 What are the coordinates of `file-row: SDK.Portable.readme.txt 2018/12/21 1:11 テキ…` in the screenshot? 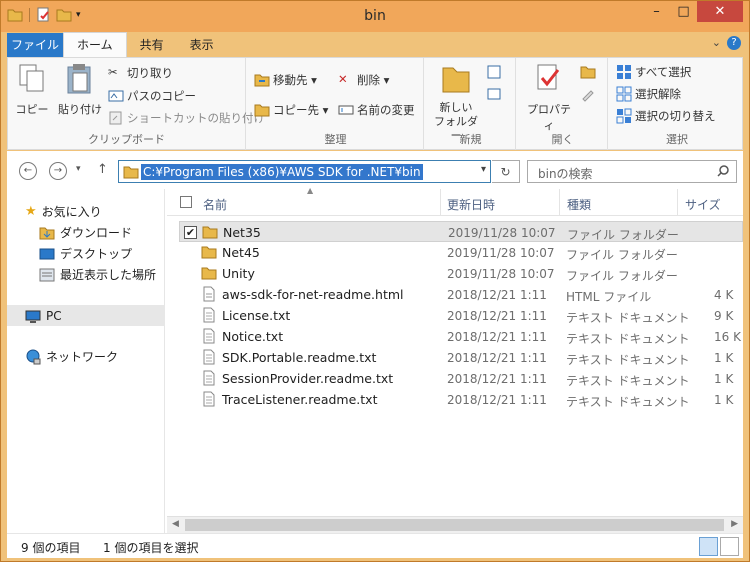 It's located at (461, 357).